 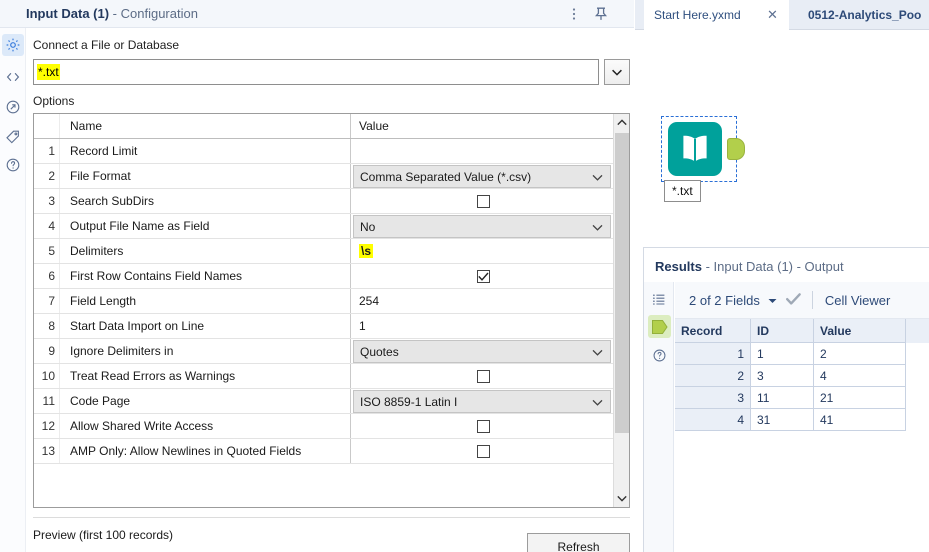 What do you see at coordinates (47, 401) in the screenshot?
I see `option-row-number: 11` at bounding box center [47, 401].